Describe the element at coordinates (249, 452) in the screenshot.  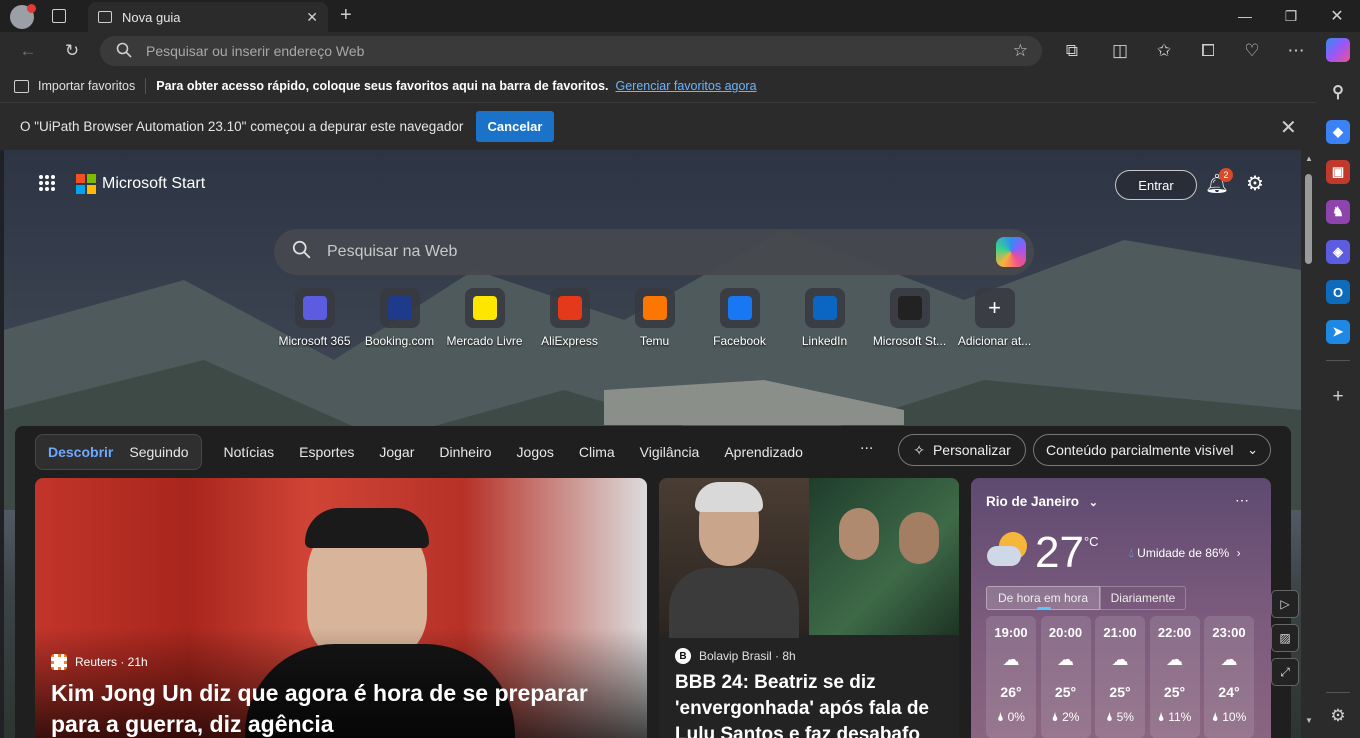
I see `nav-noticias: Notícias` at that location.